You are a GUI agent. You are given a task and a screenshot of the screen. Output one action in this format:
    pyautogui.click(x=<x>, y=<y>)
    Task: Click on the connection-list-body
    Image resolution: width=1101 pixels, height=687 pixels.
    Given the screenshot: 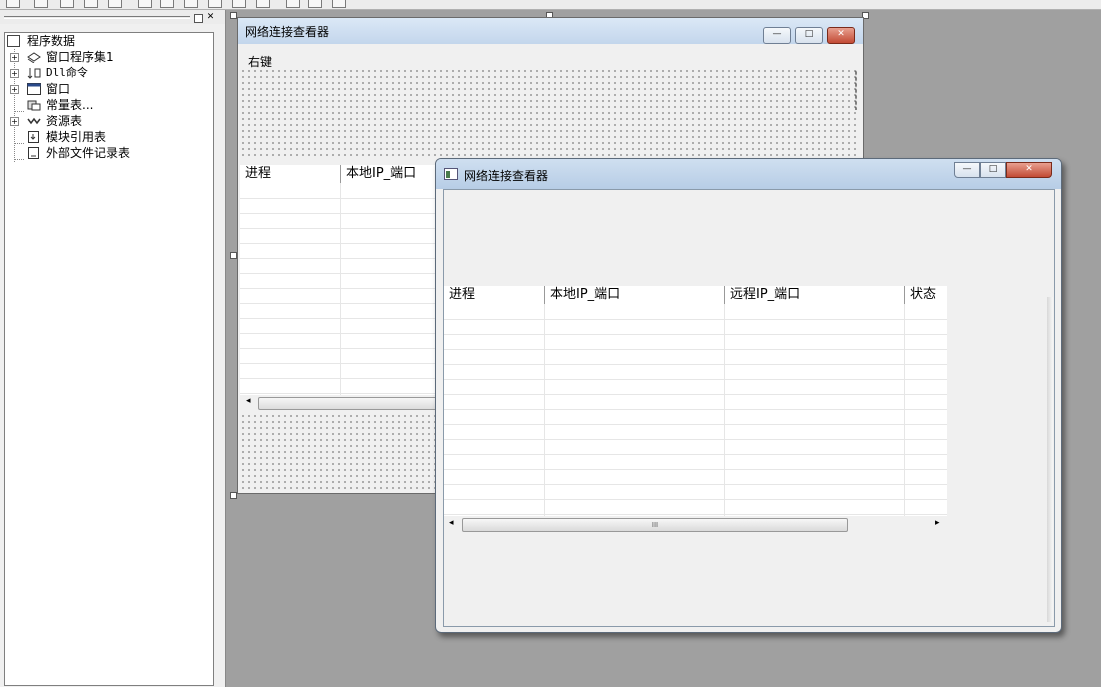 What is the action you would take?
    pyautogui.click(x=695, y=410)
    